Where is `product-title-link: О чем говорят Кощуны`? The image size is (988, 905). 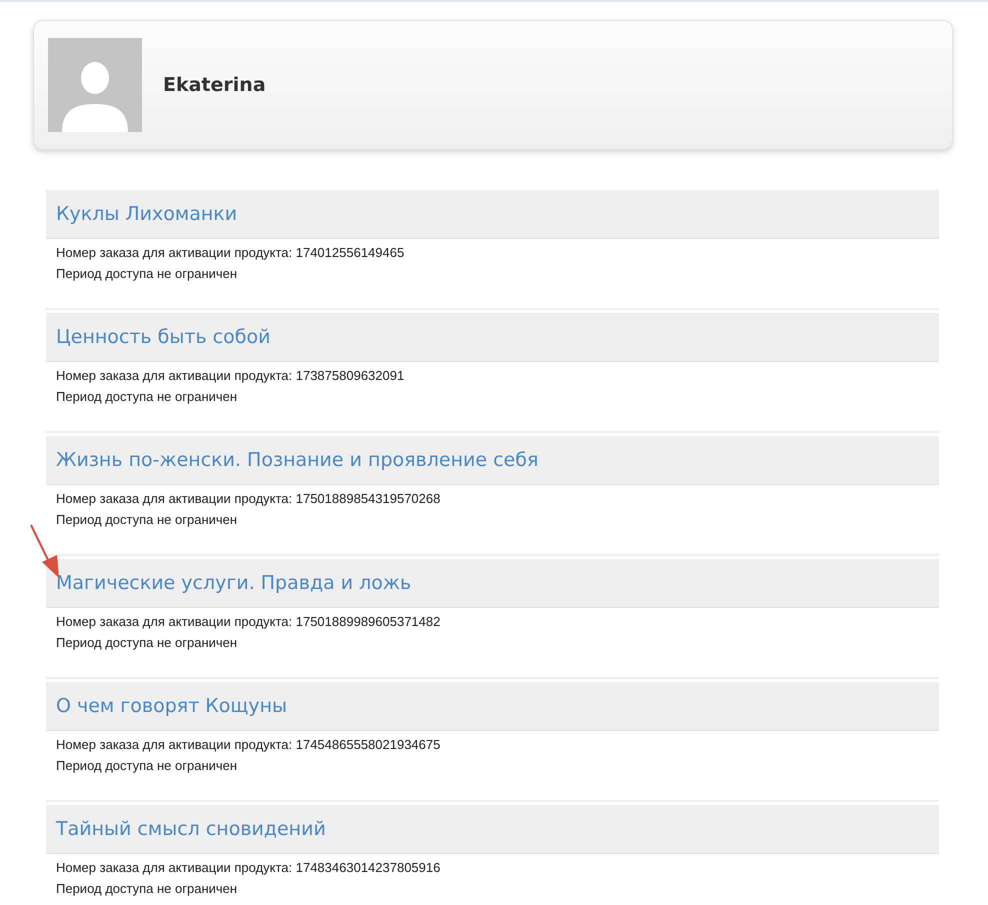
product-title-link: О чем говорят Кощуны is located at coordinates (171, 706).